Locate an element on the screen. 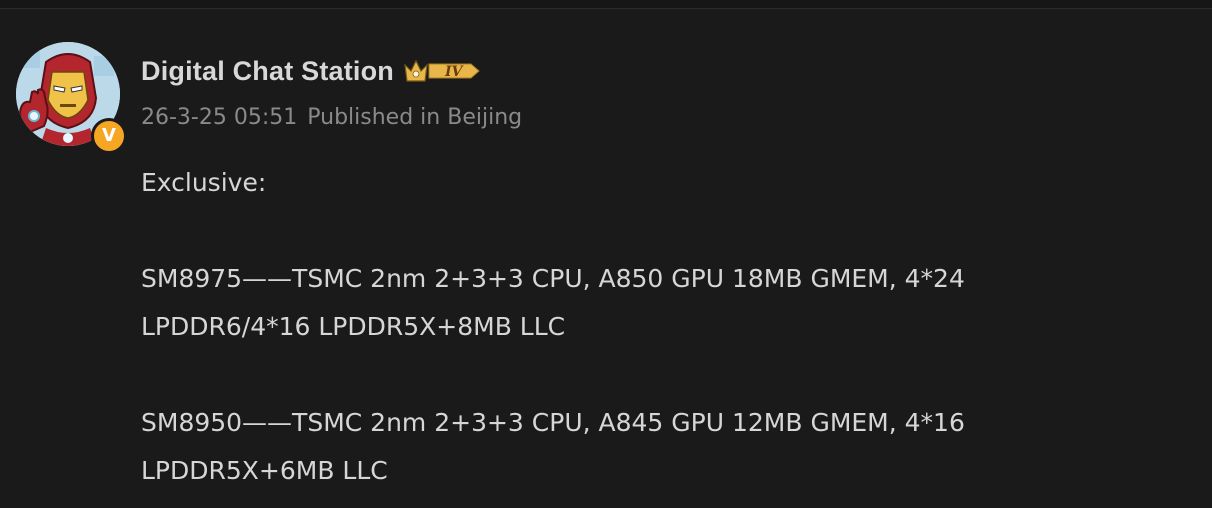 This screenshot has height=508, width=1212. author-avatar: V is located at coordinates (71, 99).